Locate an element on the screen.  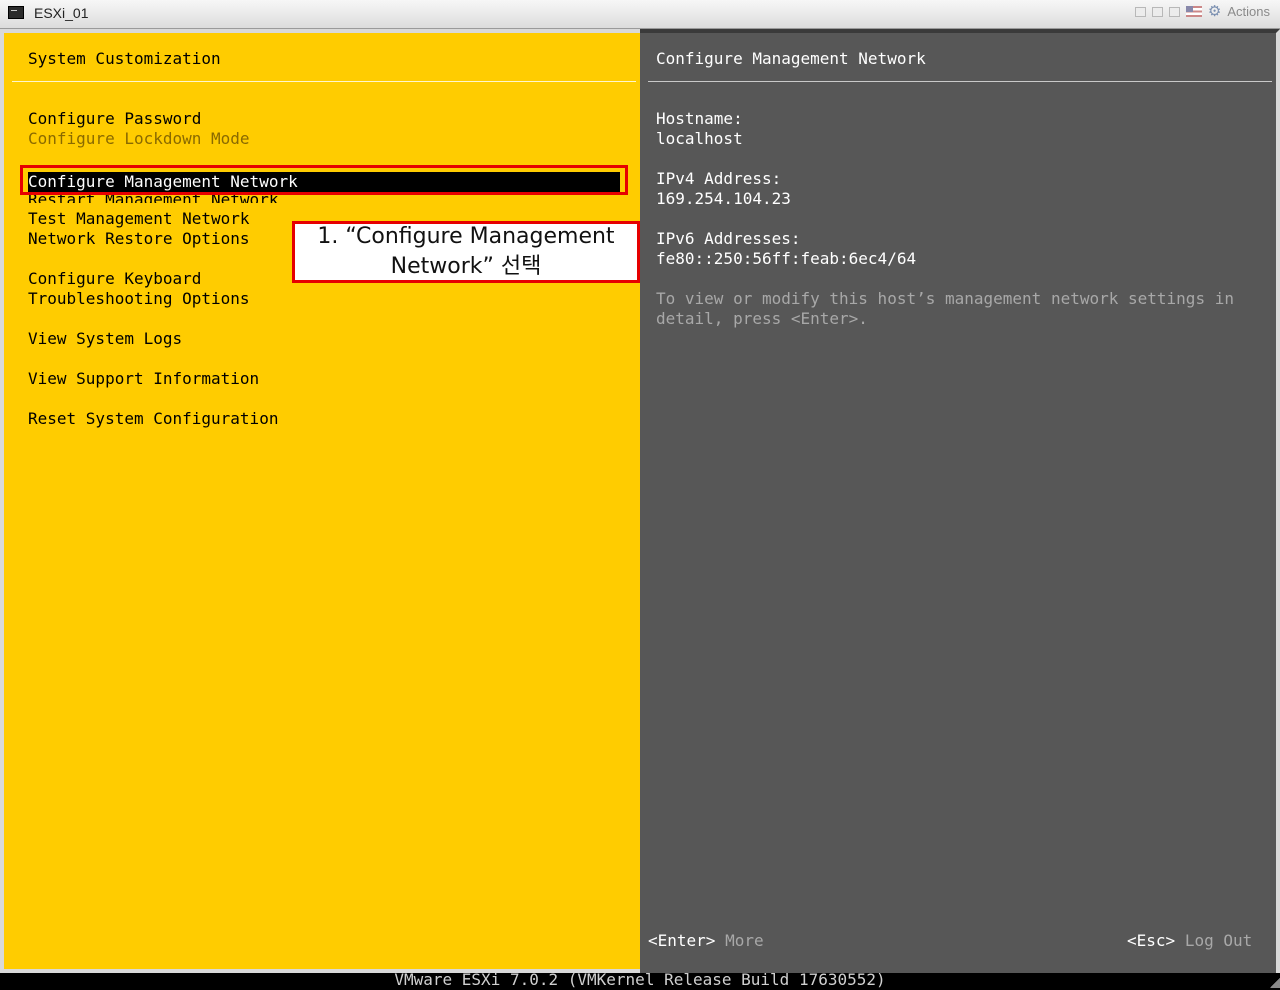
logout-action: Log Out is located at coordinates (1218, 940).